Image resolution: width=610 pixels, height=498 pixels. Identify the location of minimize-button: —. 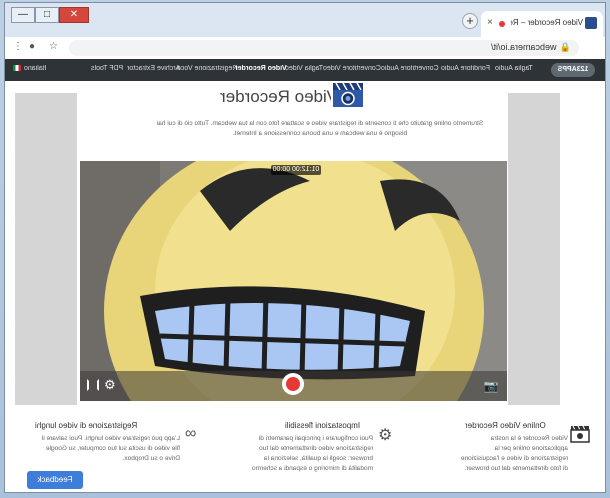
(23, 15).